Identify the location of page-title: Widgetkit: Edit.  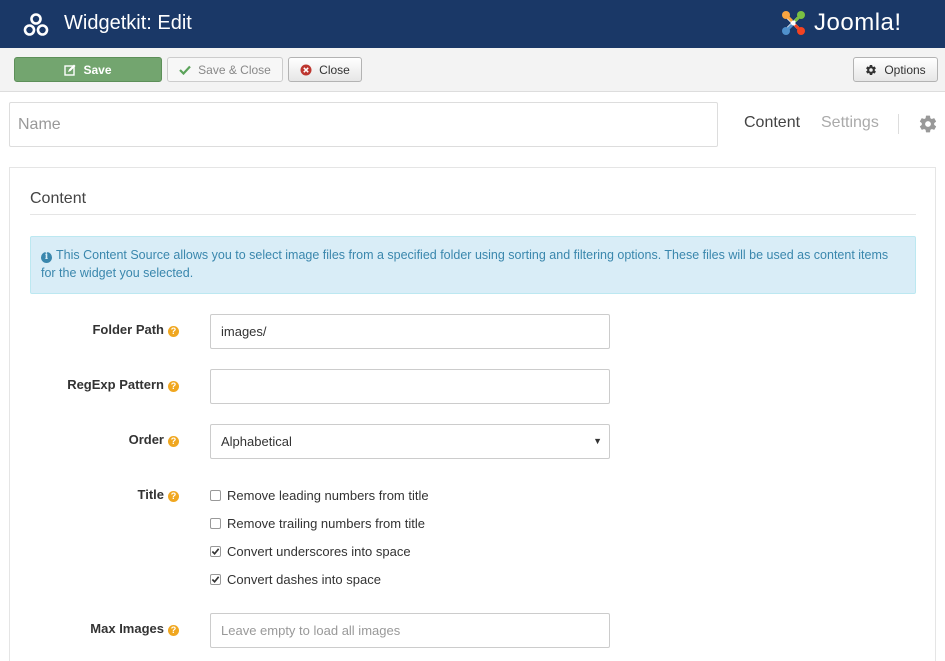
(128, 23).